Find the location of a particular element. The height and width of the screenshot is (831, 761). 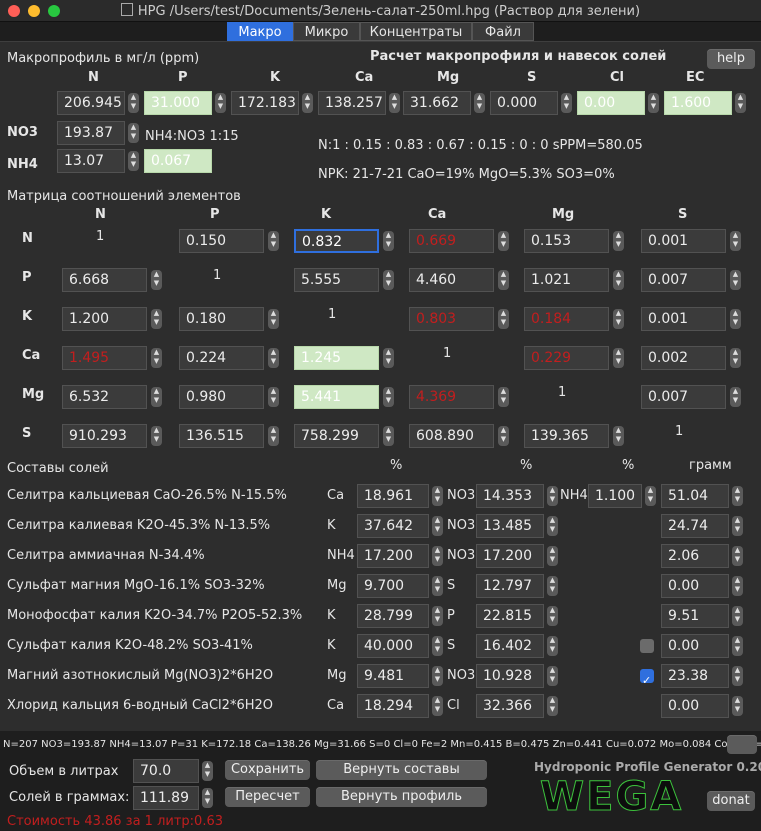

no3-field: 193.87 is located at coordinates (91, 133).